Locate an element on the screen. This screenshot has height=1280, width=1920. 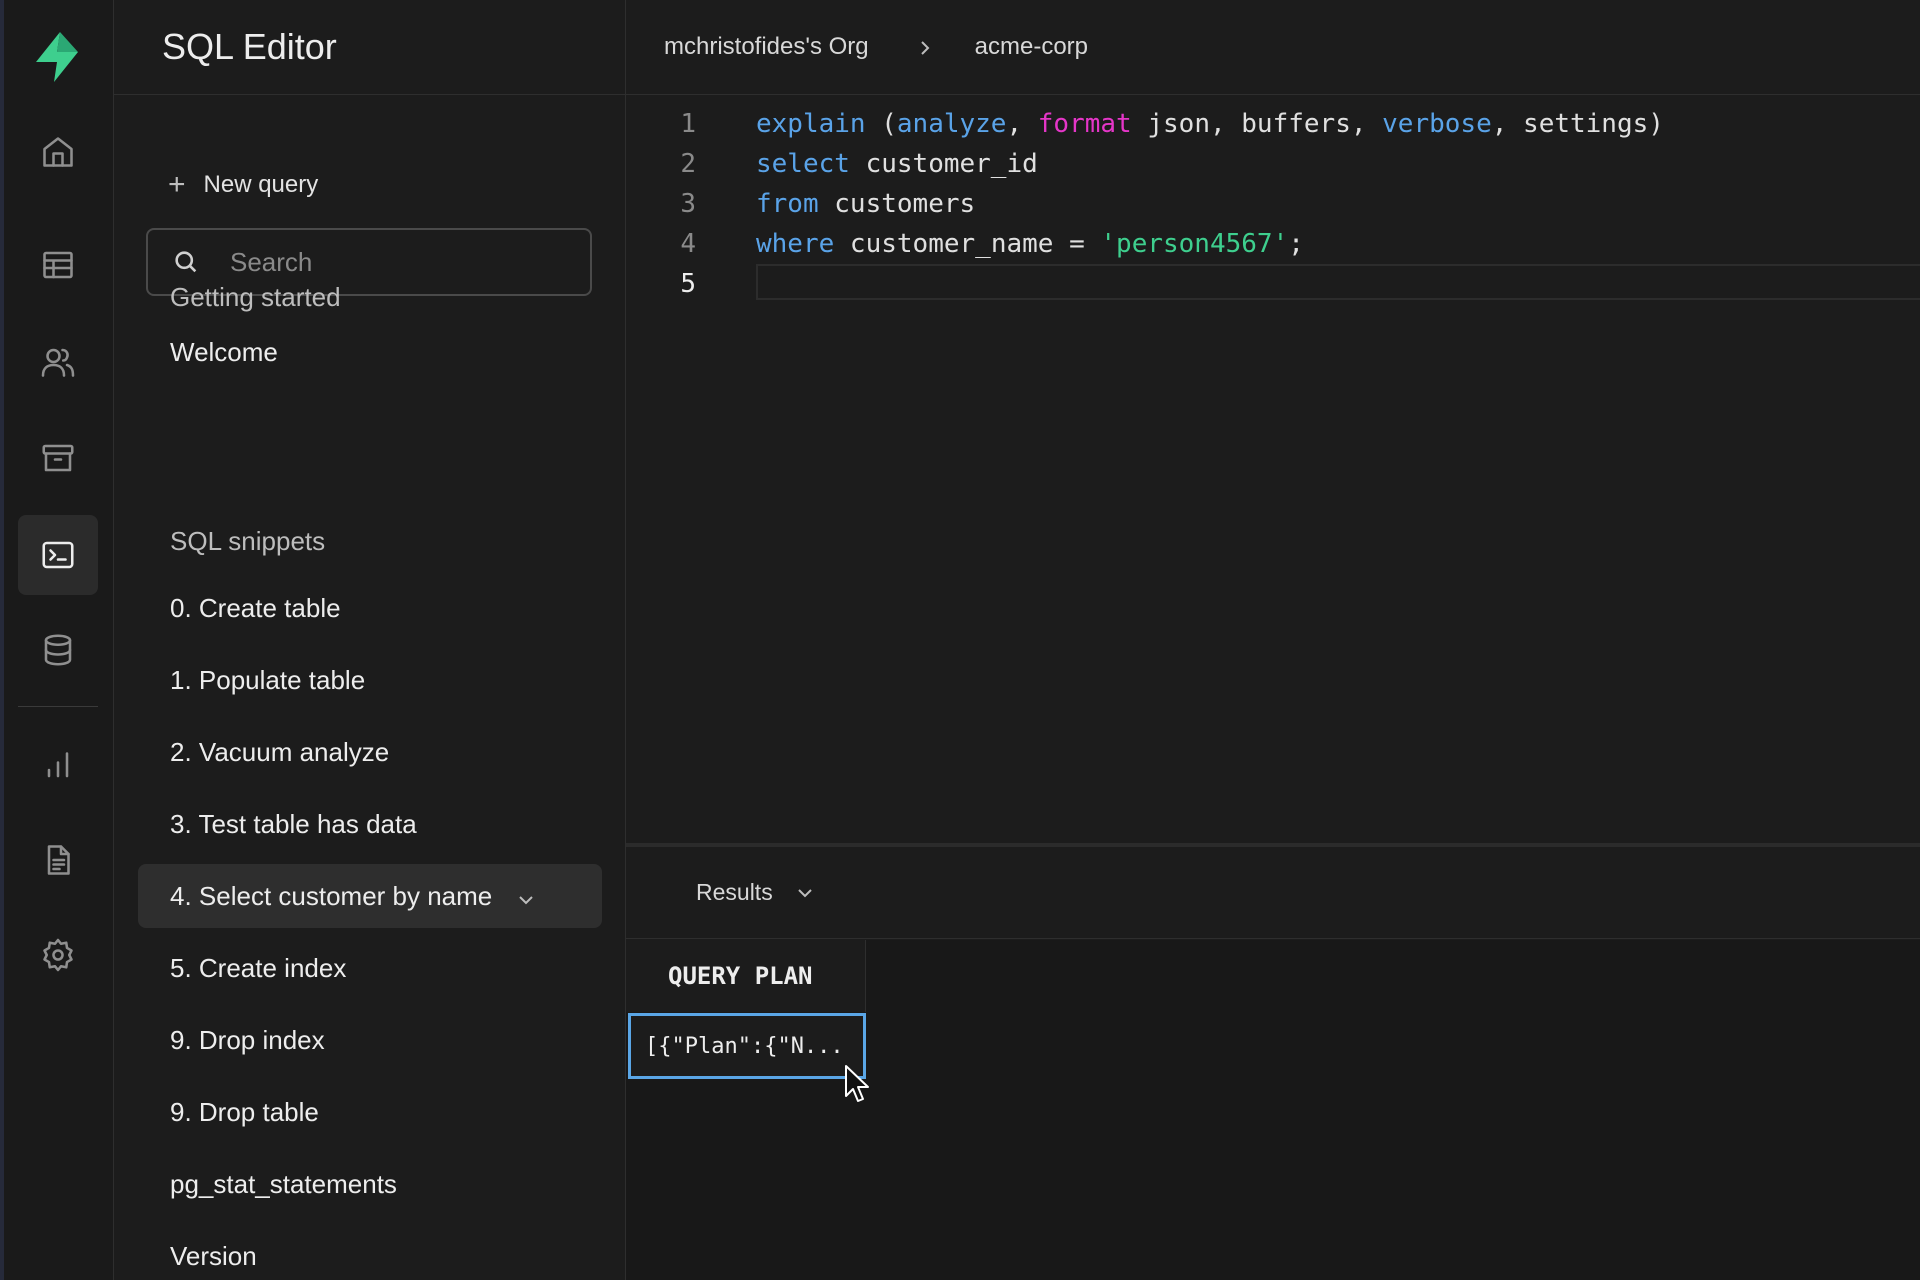
keyword: verbose is located at coordinates (1437, 124).